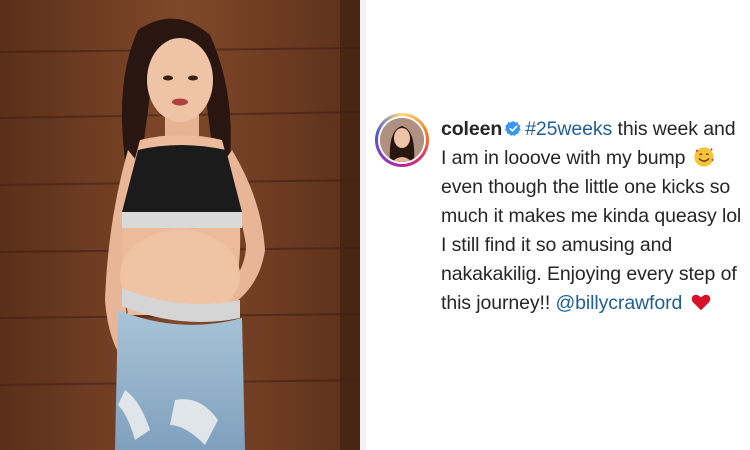 The height and width of the screenshot is (450, 750). What do you see at coordinates (704, 157) in the screenshot?
I see `smiling-face-with-hearts-emoji-icon` at bounding box center [704, 157].